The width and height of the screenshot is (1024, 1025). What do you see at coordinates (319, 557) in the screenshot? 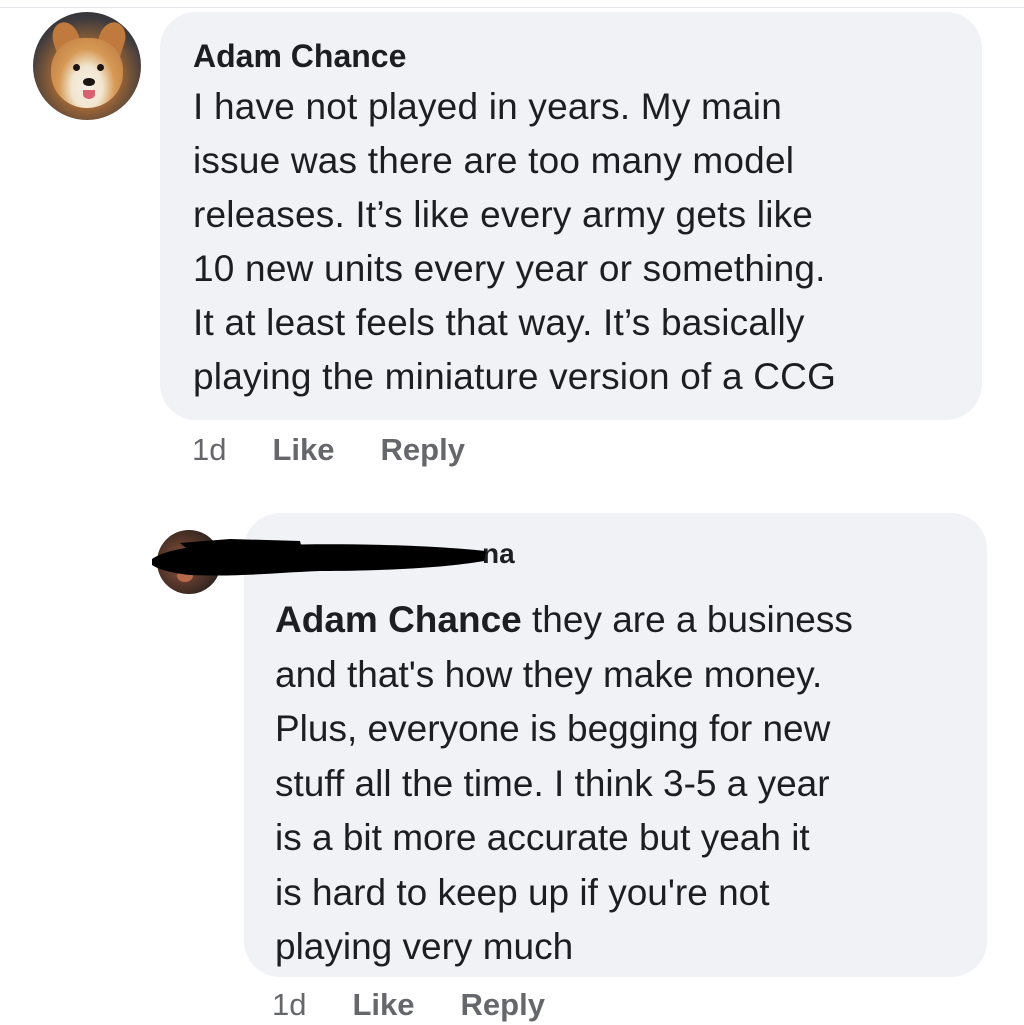
I see `redaction-mark` at bounding box center [319, 557].